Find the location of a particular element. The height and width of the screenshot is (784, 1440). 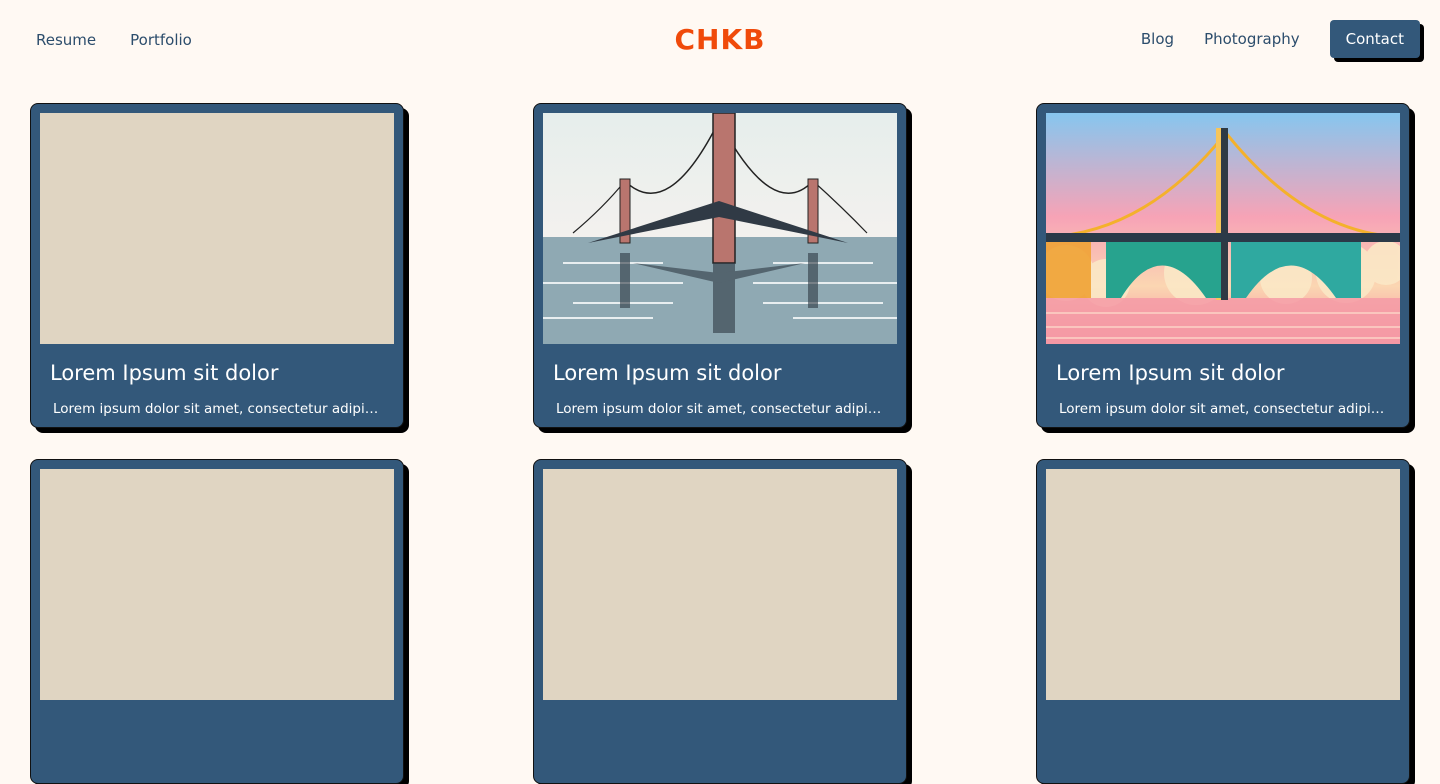

site-logo: CHKB is located at coordinates (719, 40).